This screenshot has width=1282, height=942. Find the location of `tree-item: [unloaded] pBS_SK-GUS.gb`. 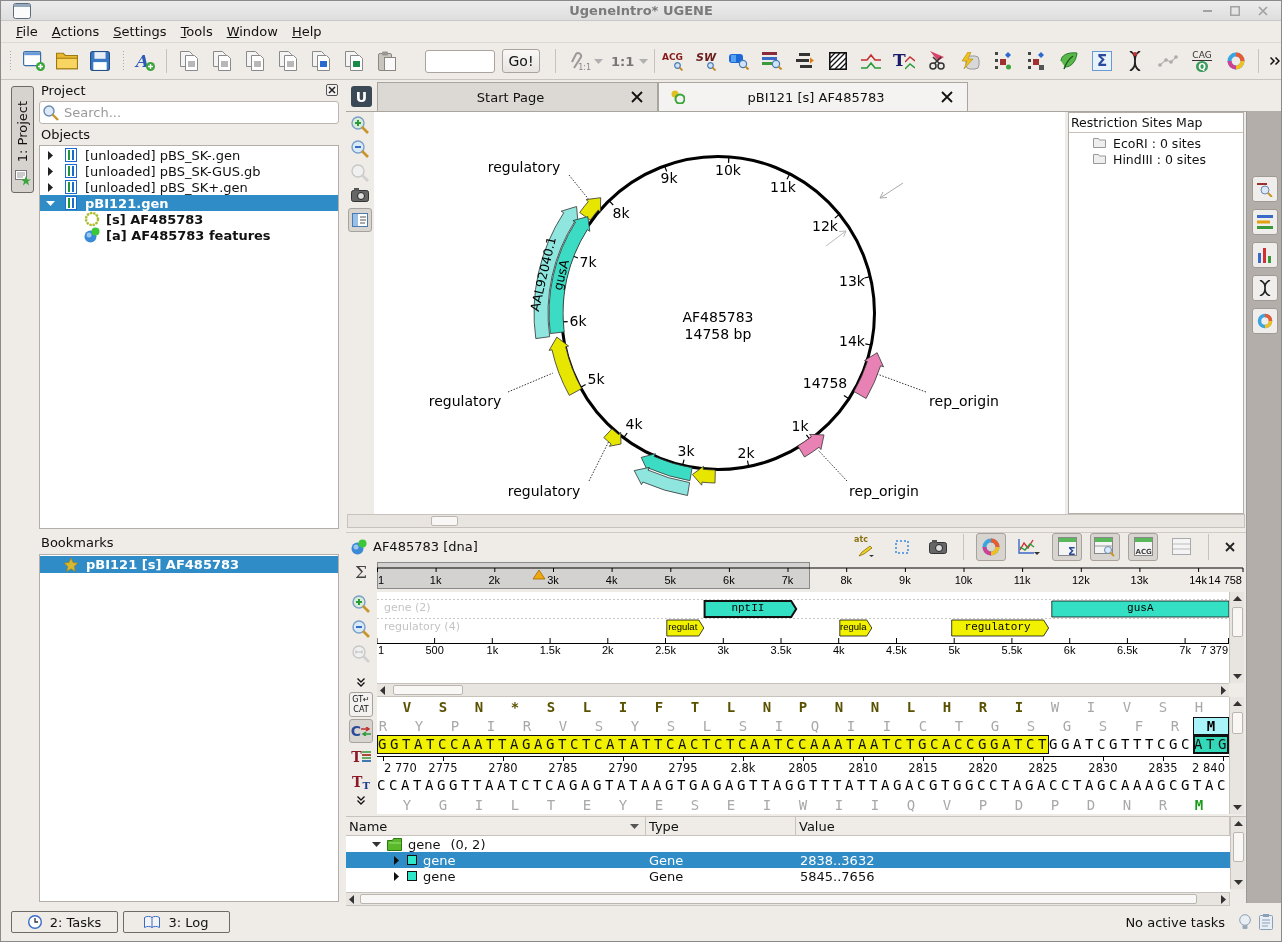

tree-item: [unloaded] pBS_SK-GUS.gb is located at coordinates (189, 171).